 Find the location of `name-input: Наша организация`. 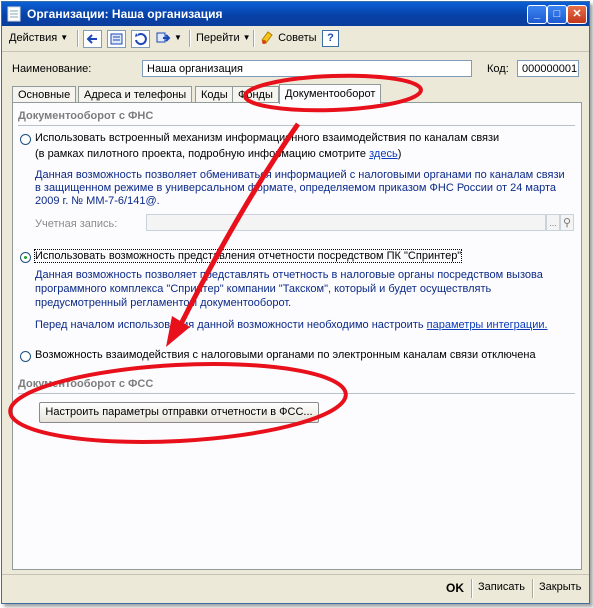

name-input: Наша организация is located at coordinates (307, 68).